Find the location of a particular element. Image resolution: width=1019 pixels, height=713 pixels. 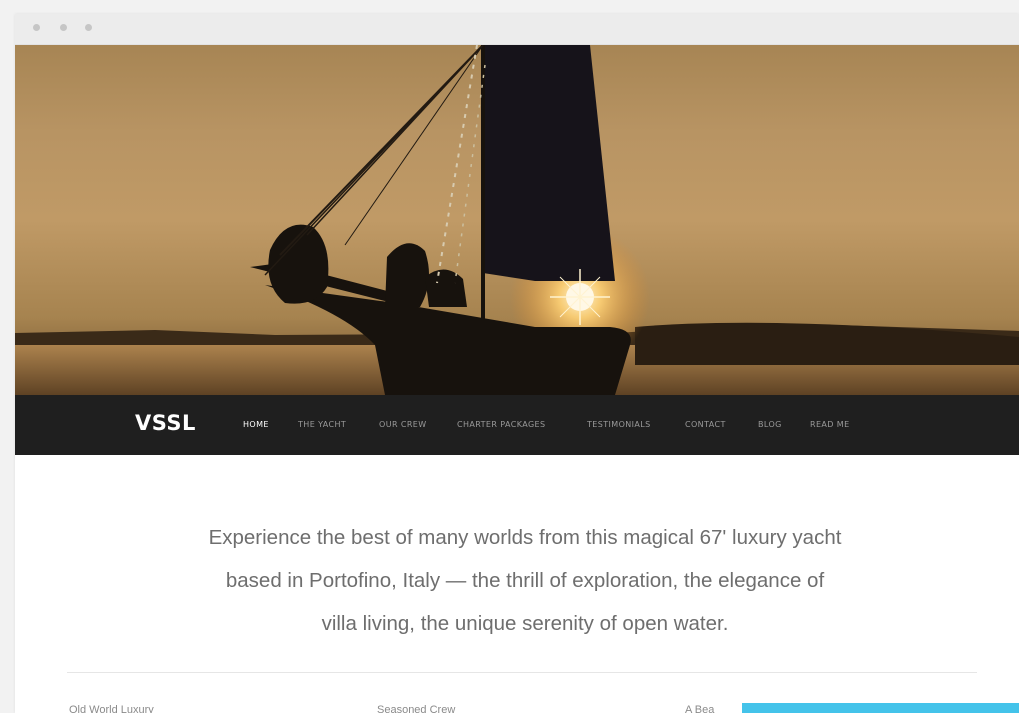

nav-contact: CONTACT is located at coordinates (705, 424).